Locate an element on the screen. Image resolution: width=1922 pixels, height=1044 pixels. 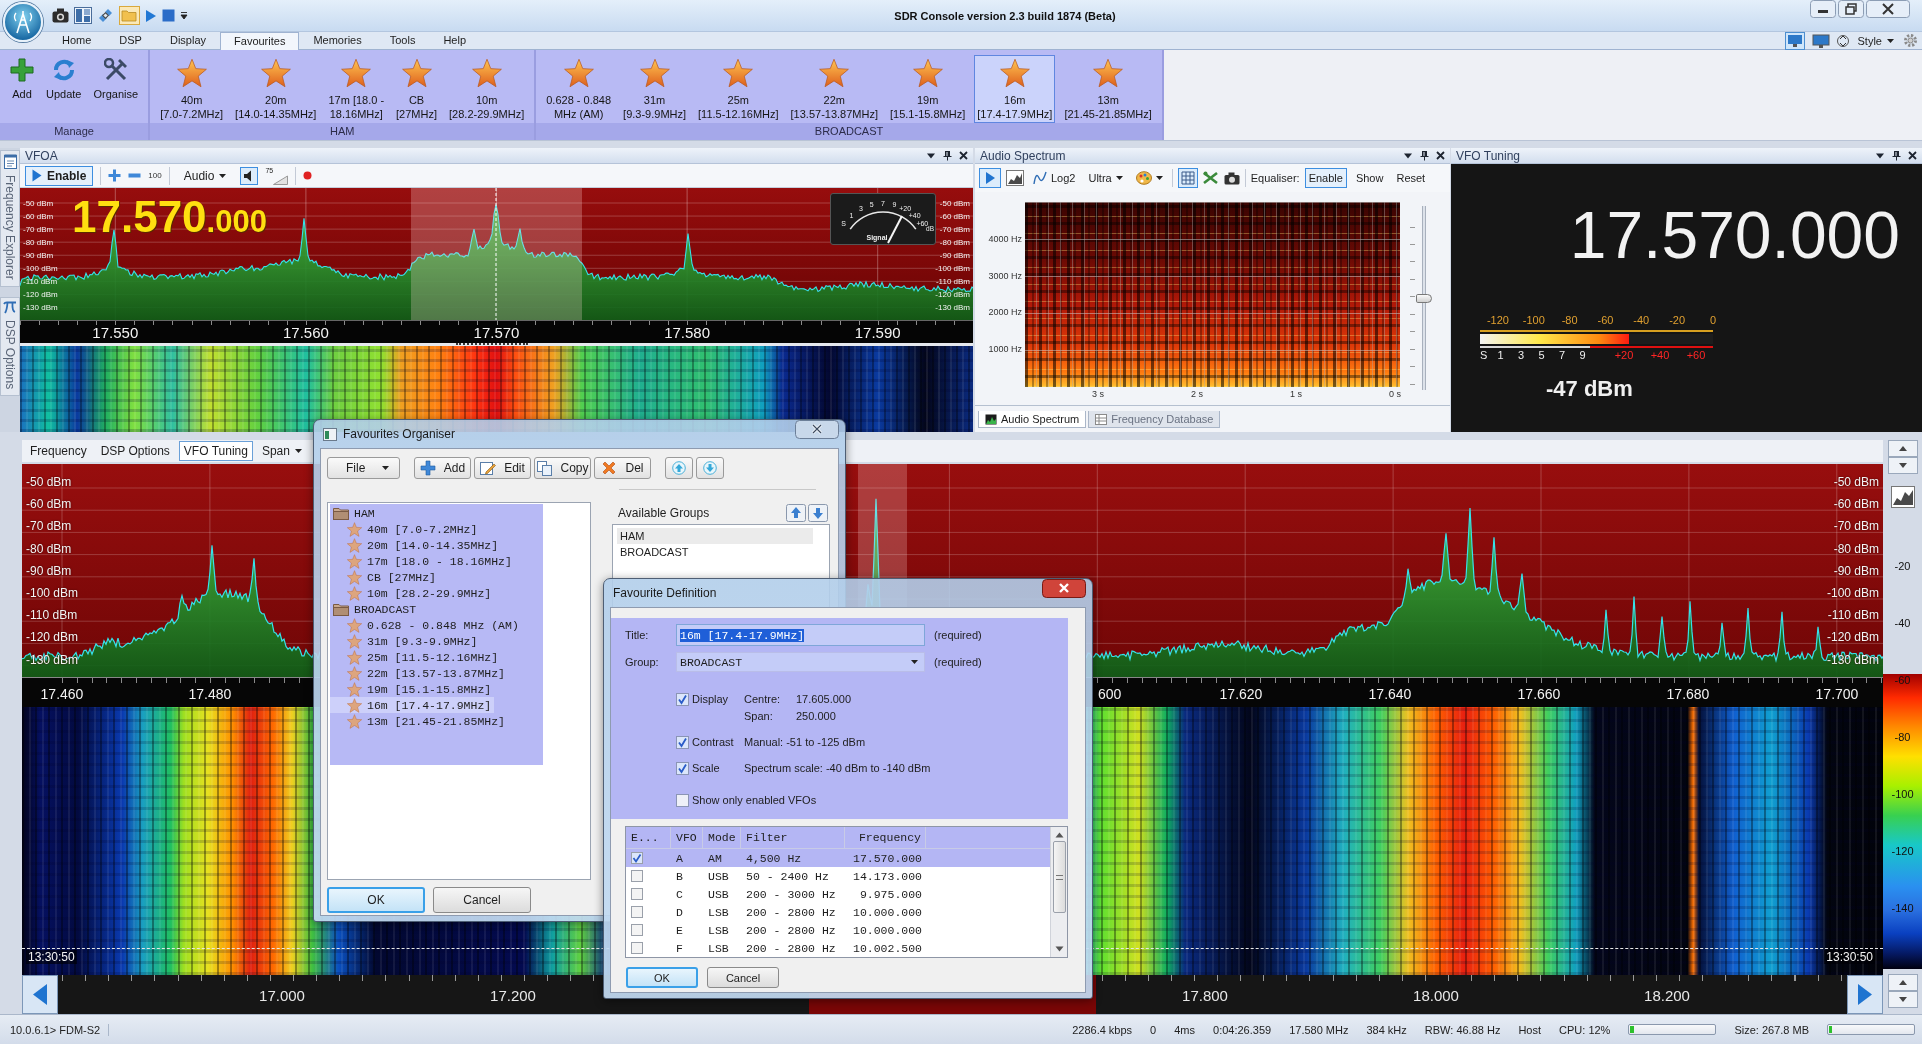
arrow-up-icon is located at coordinates (796, 513).